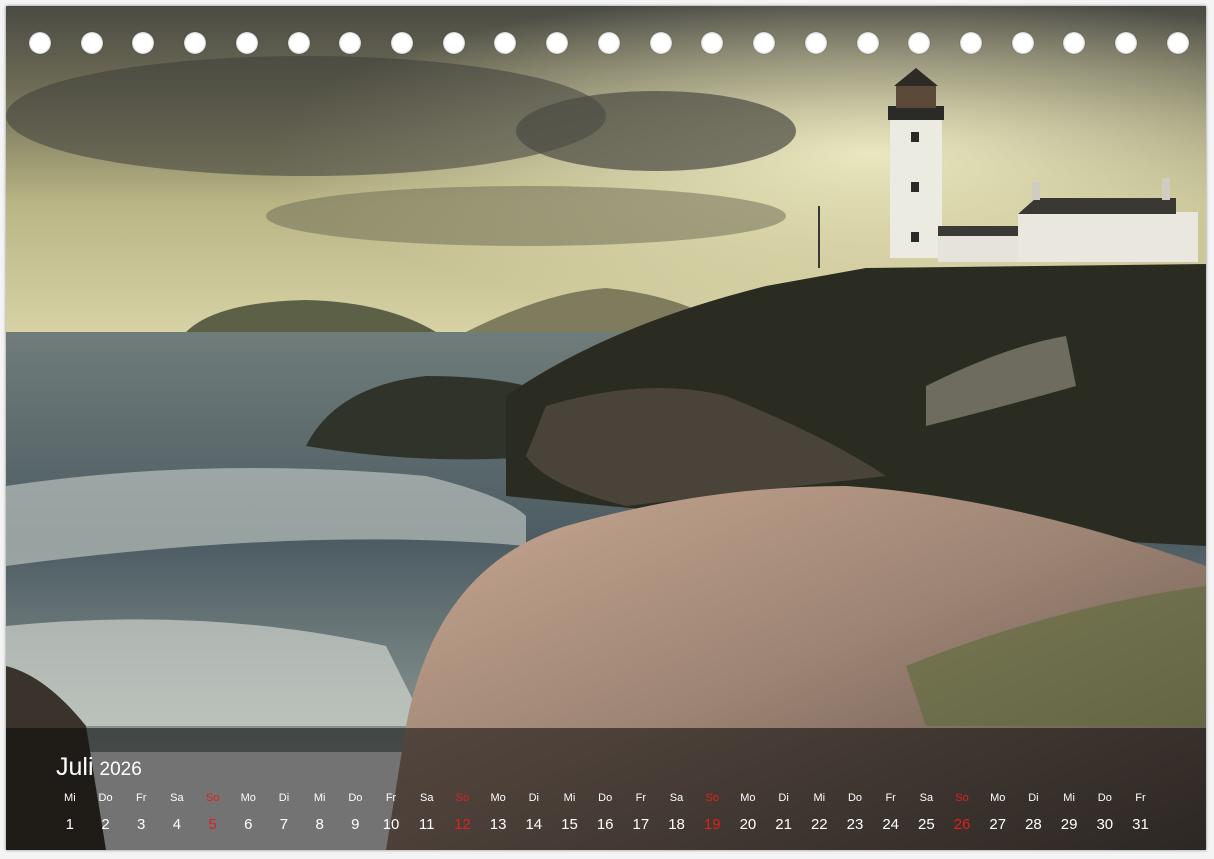 The image size is (1214, 859). What do you see at coordinates (641, 815) in the screenshot?
I see `day-cell: Fr 17` at bounding box center [641, 815].